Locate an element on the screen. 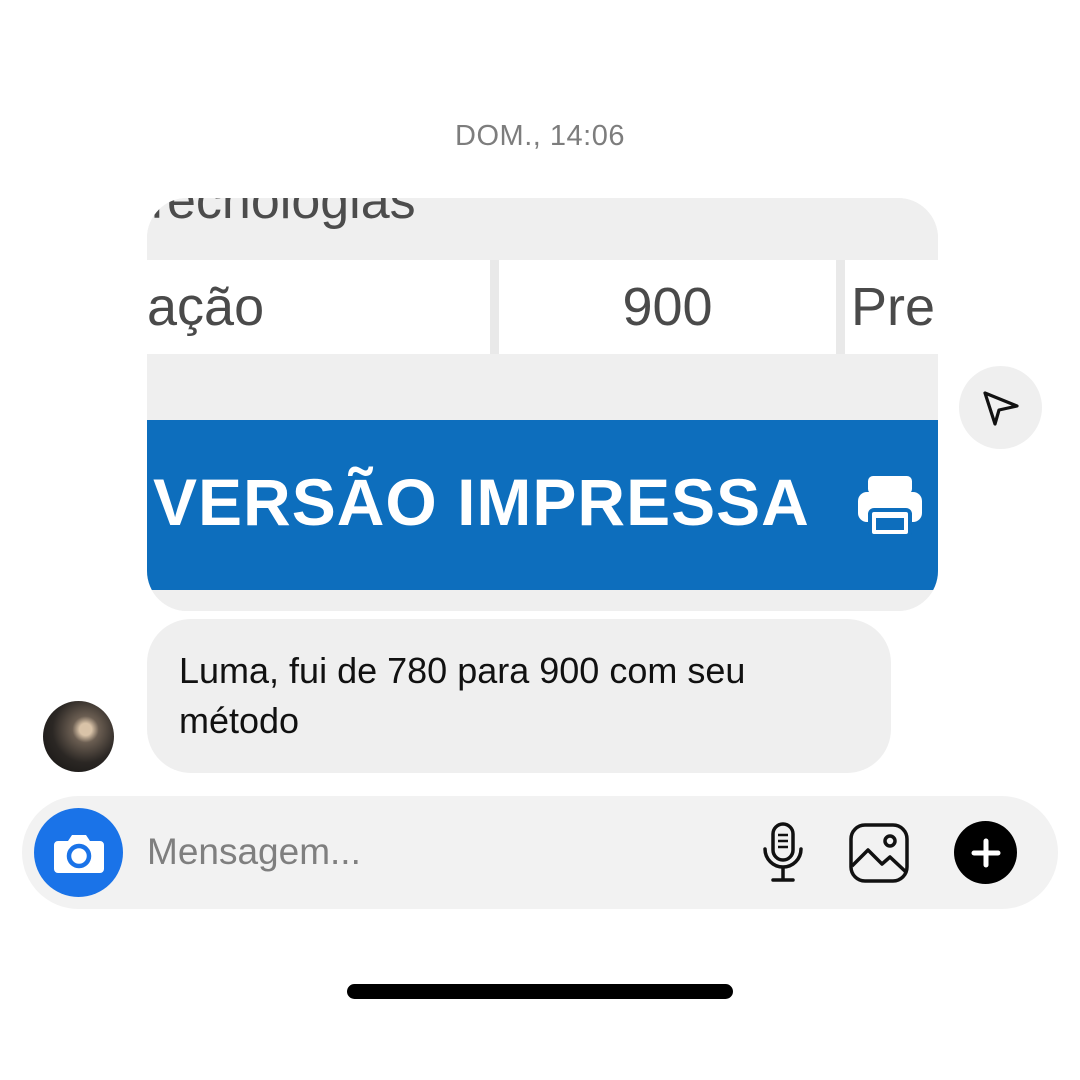 This screenshot has height=1080, width=1080. camera-button is located at coordinates (78, 852).